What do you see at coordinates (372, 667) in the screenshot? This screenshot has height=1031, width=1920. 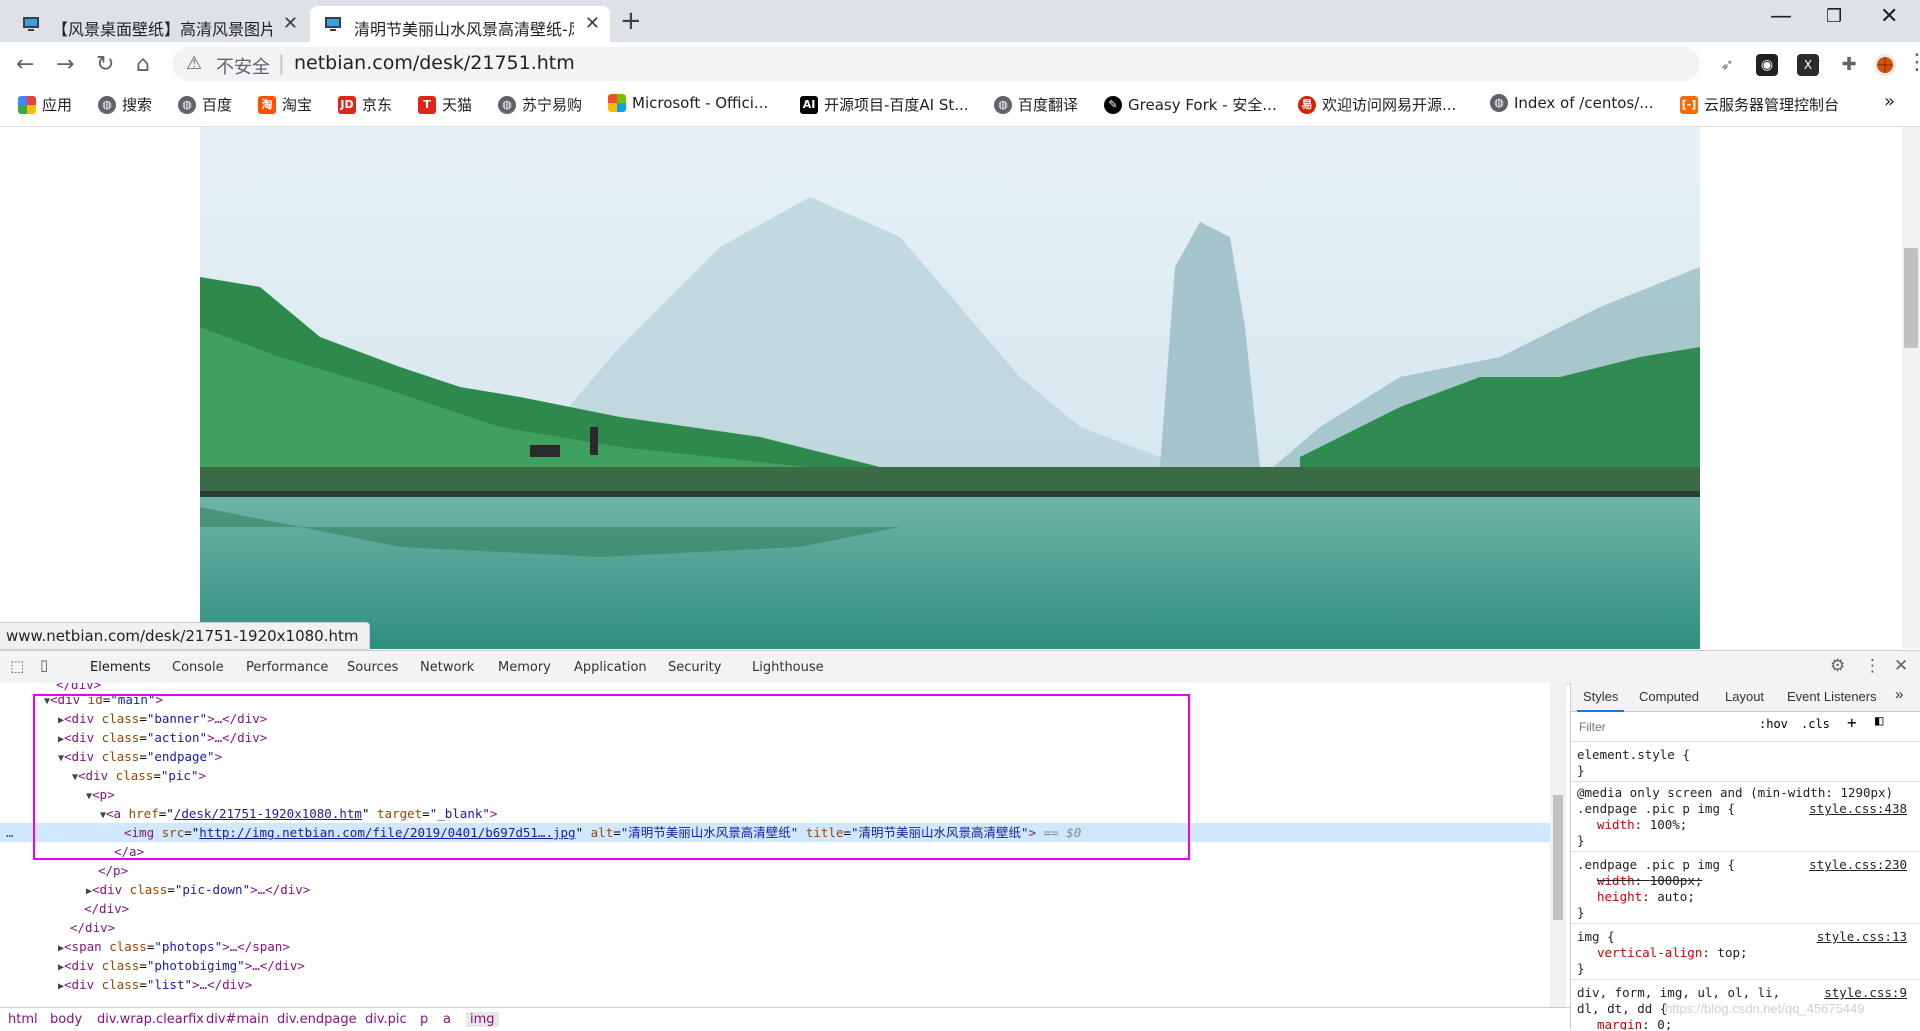 I see `devtools-tab-sources: Sources` at bounding box center [372, 667].